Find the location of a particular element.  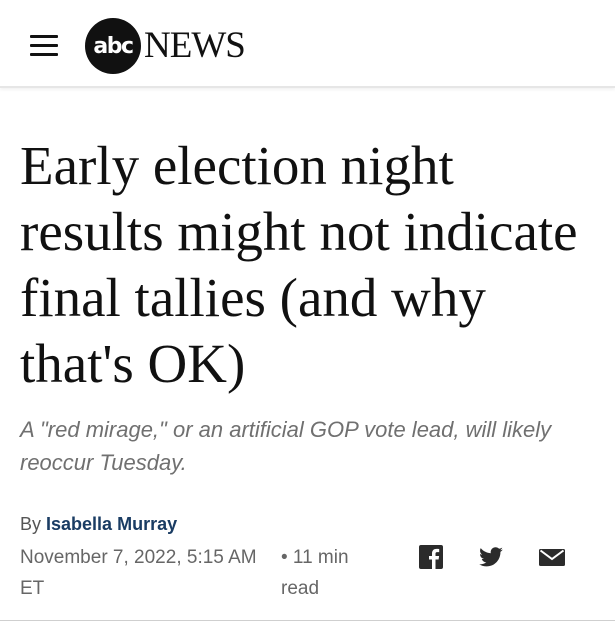

publish-date: November 7, 2022, 5:15 AM ET is located at coordinates (138, 573).